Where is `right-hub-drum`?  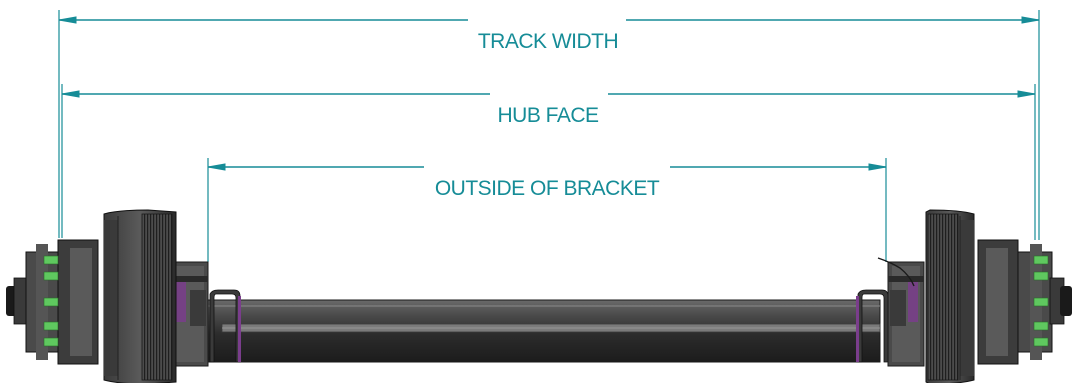 right-hub-drum is located at coordinates (998, 296).